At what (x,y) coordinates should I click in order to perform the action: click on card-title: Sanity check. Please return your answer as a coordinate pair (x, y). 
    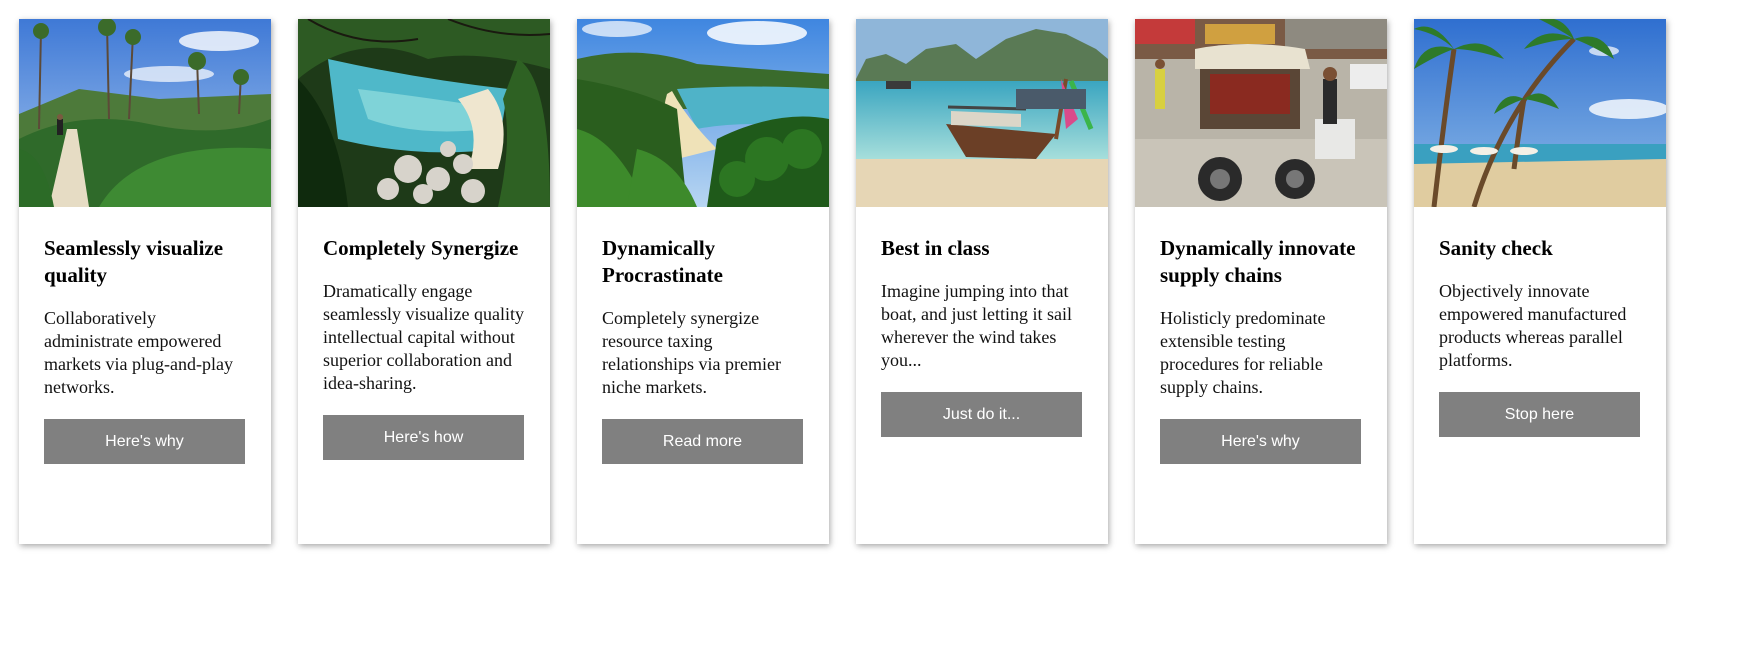
    Looking at the image, I should click on (1496, 248).